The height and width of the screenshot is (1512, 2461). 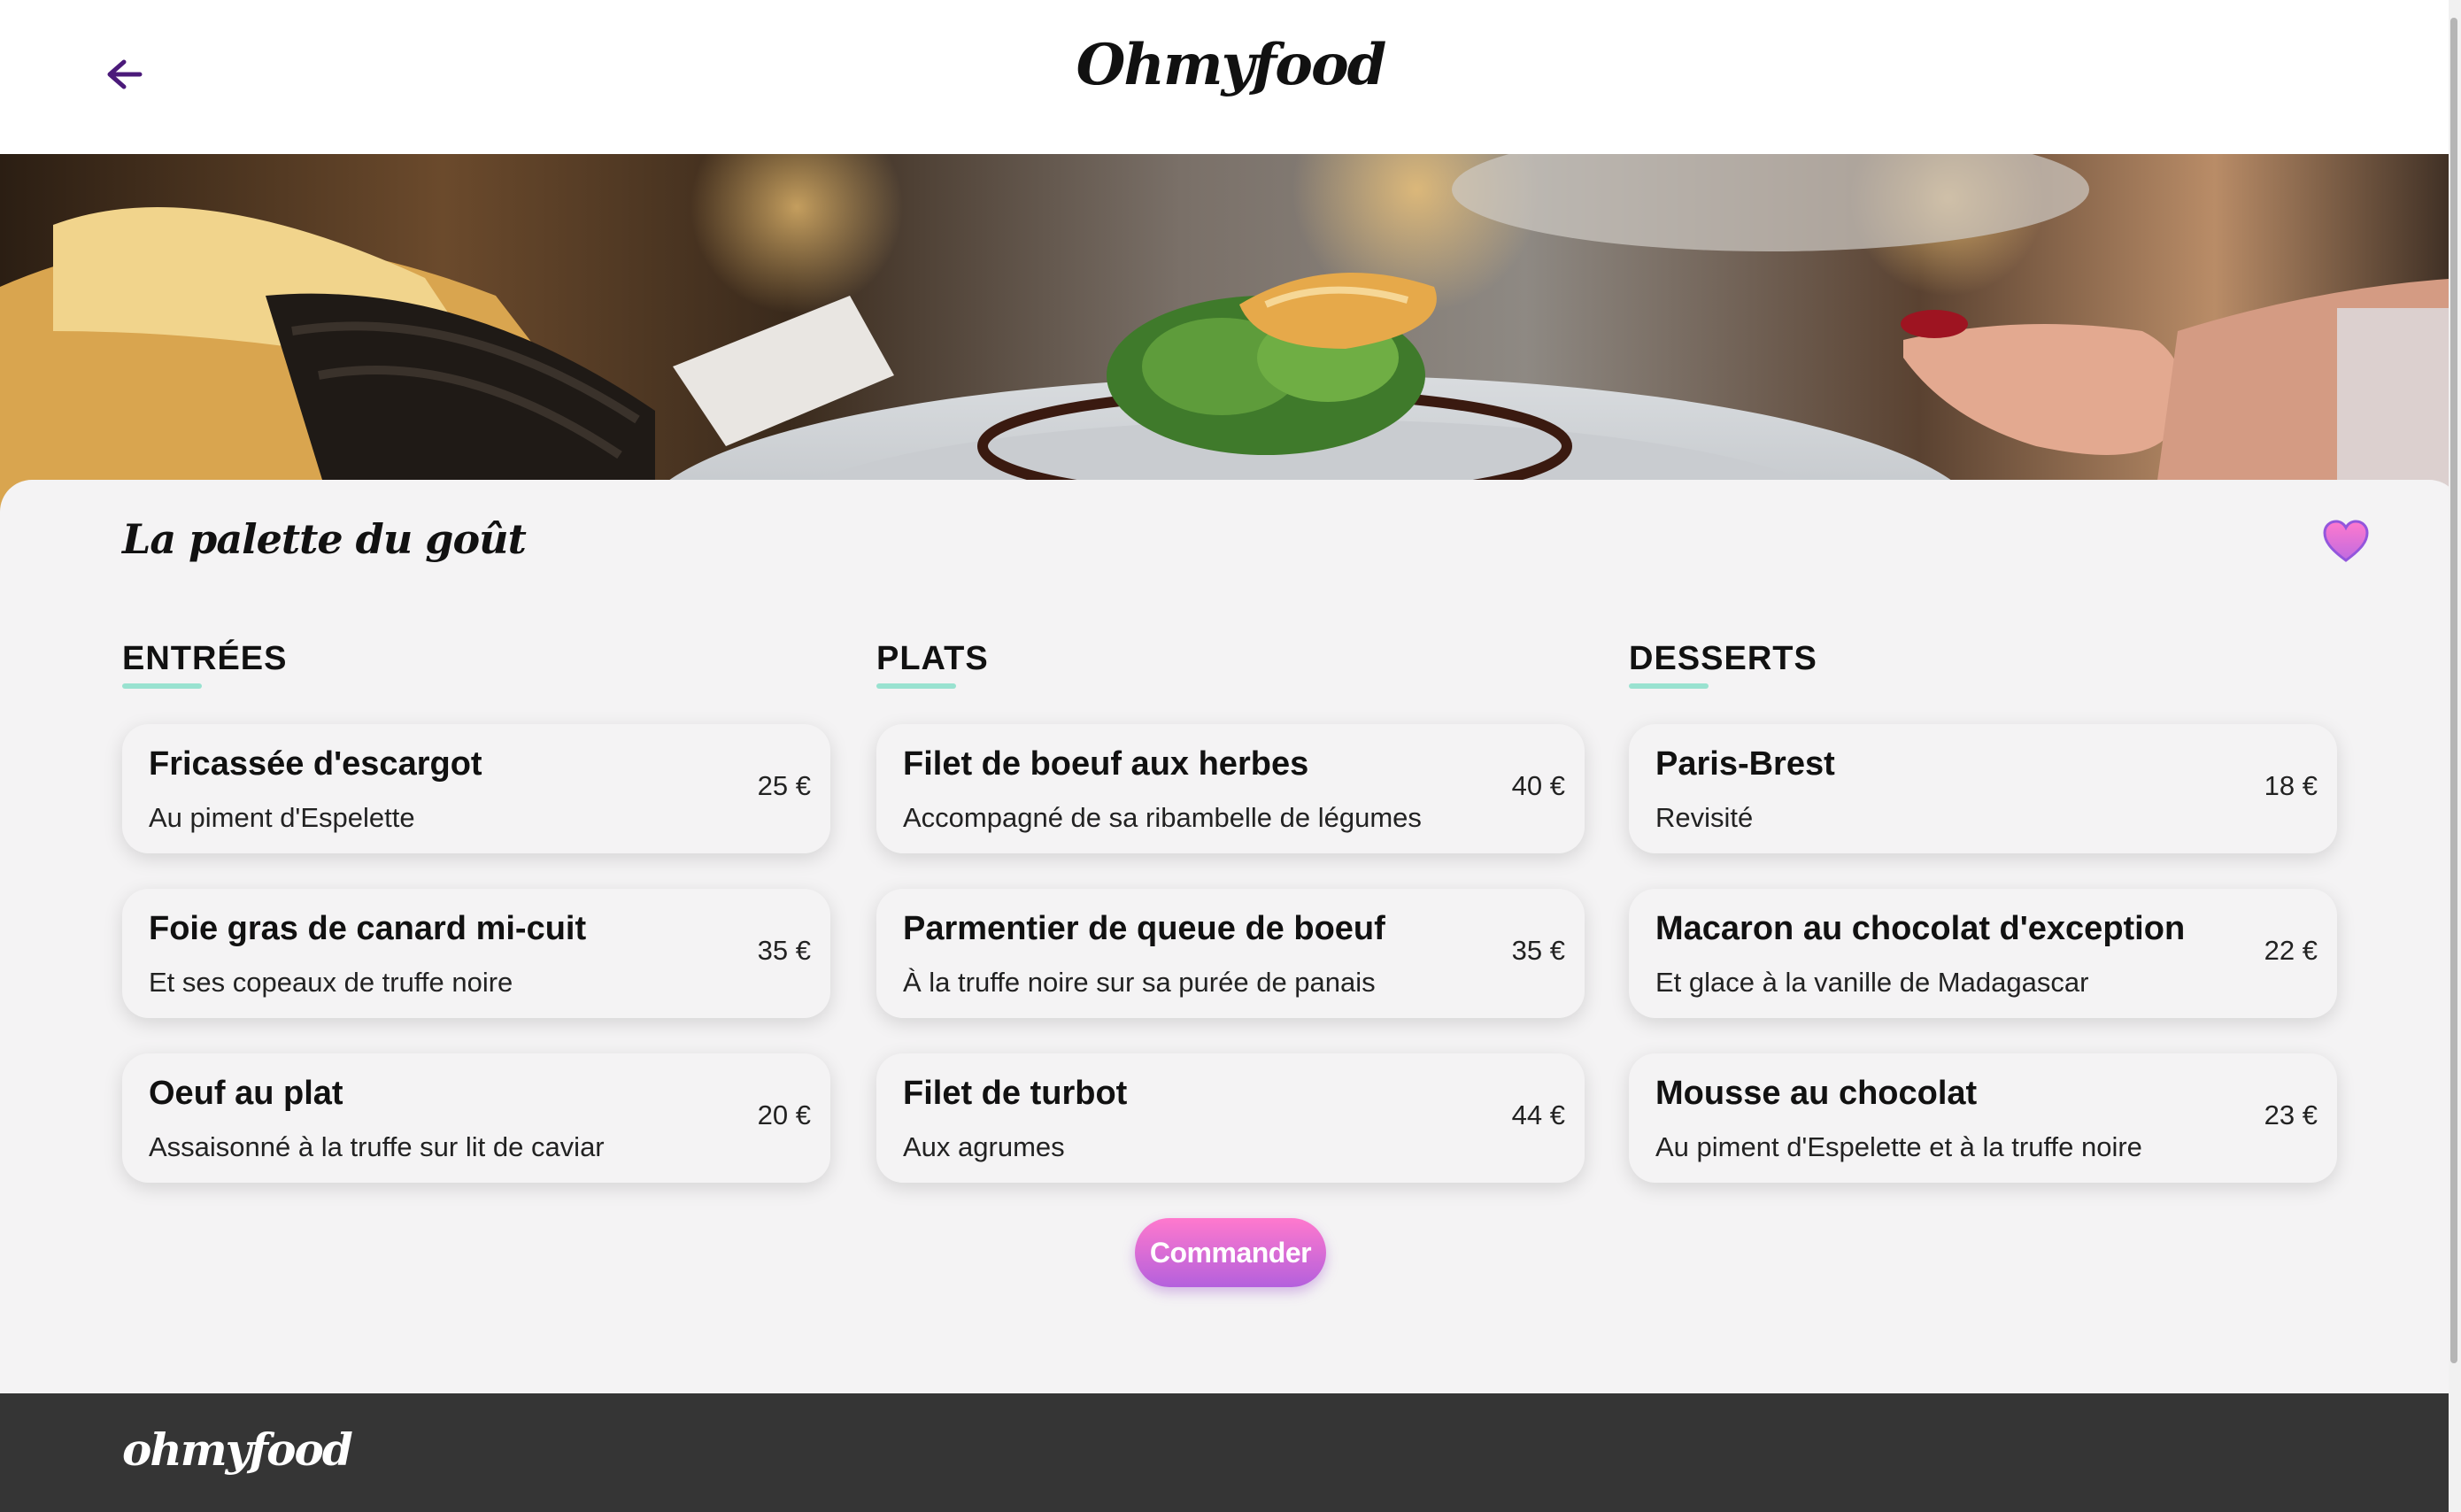 What do you see at coordinates (1816, 1093) in the screenshot?
I see `dish-name: Mousse au chocolat` at bounding box center [1816, 1093].